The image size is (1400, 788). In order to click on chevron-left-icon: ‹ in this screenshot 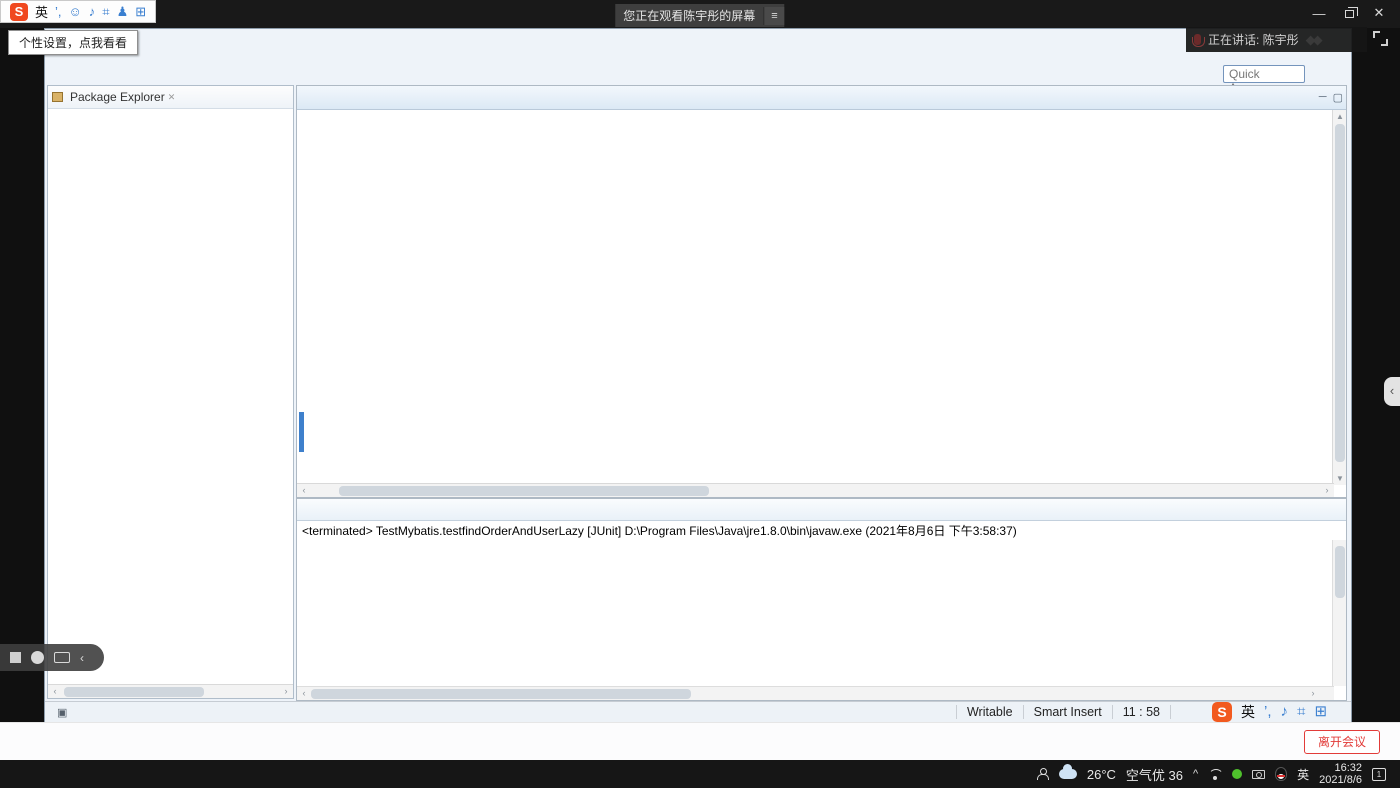, I will do `click(82, 658)`.